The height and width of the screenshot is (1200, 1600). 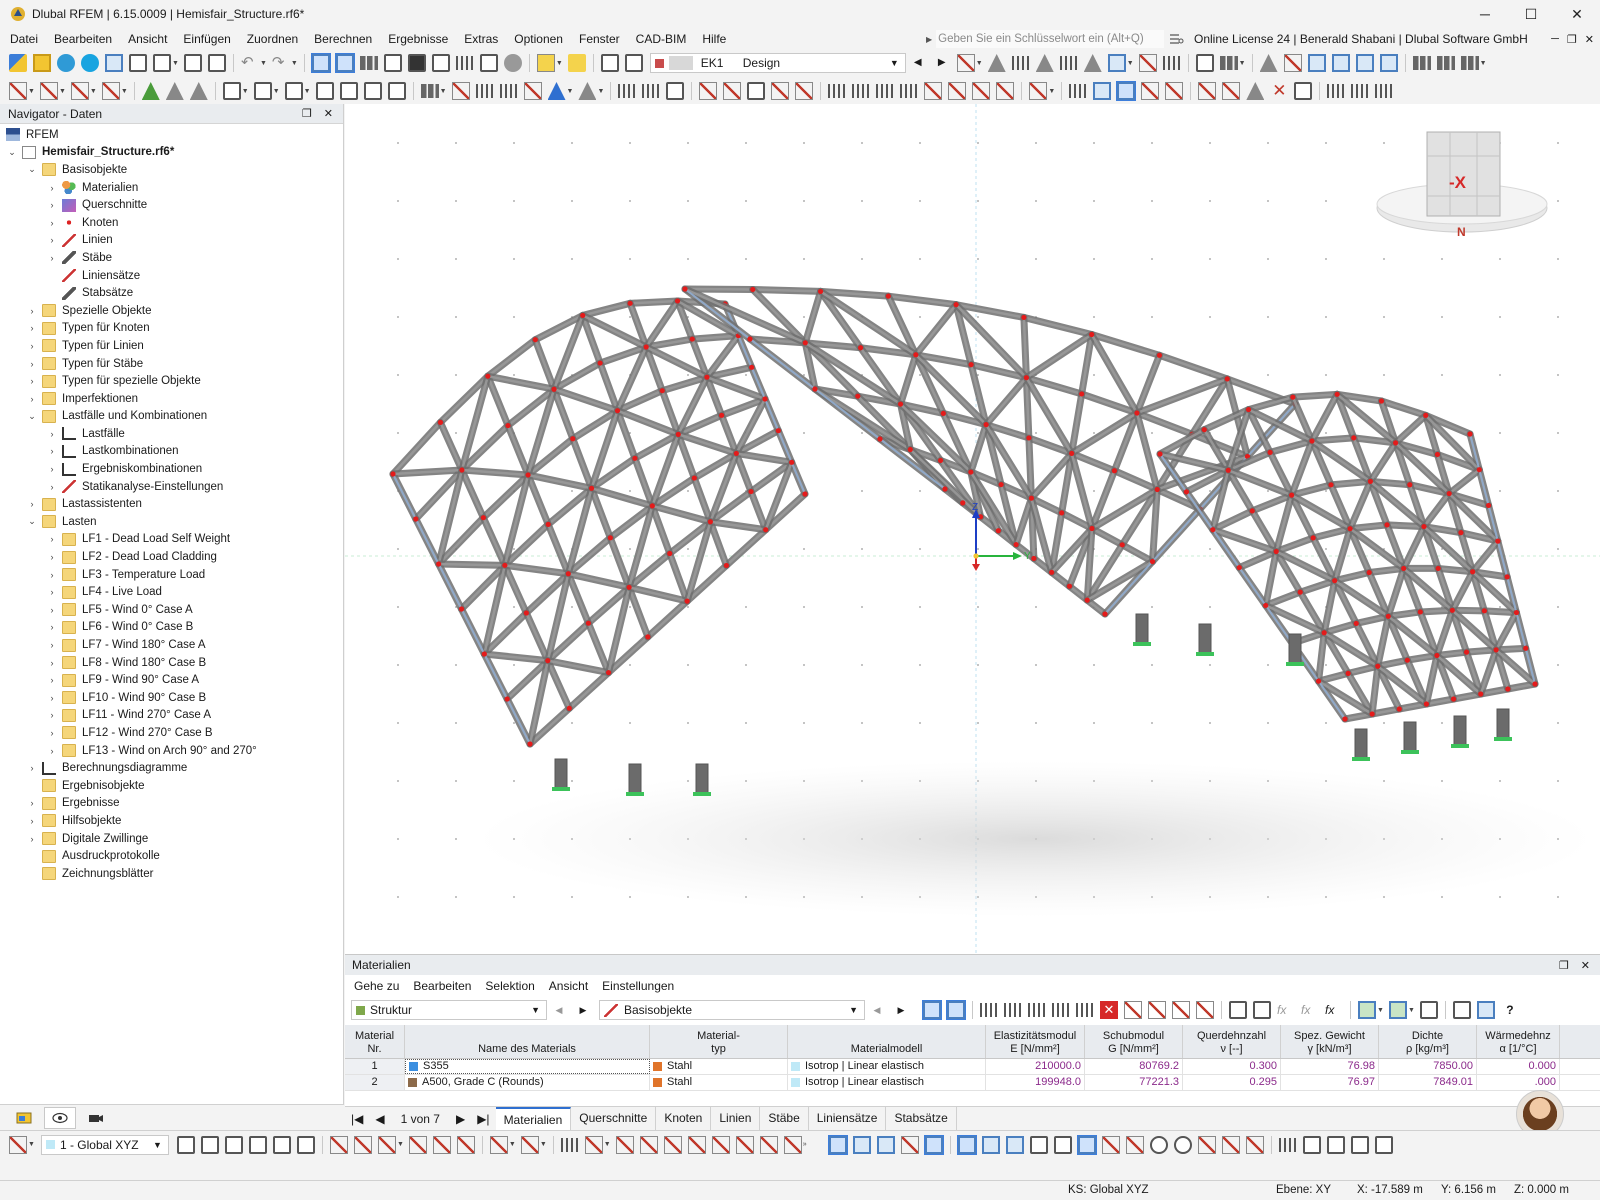 I want to click on target-snap-icon, so click(x=1182, y=1144).